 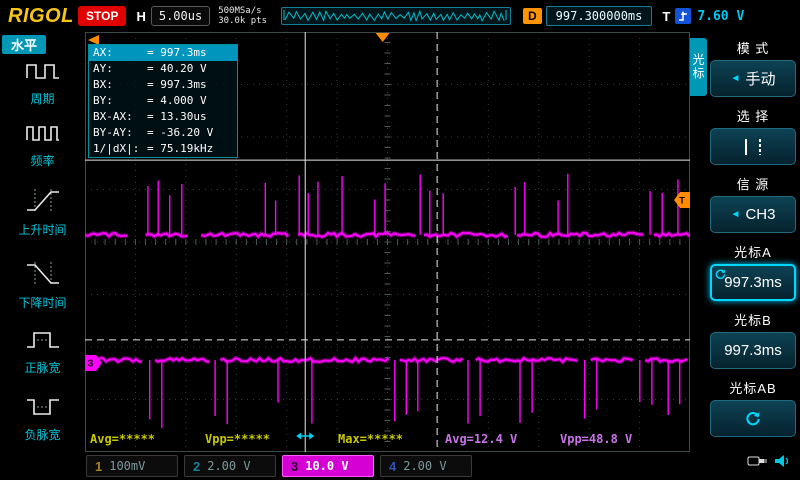 I want to click on speaker-icon, so click(x=783, y=461).